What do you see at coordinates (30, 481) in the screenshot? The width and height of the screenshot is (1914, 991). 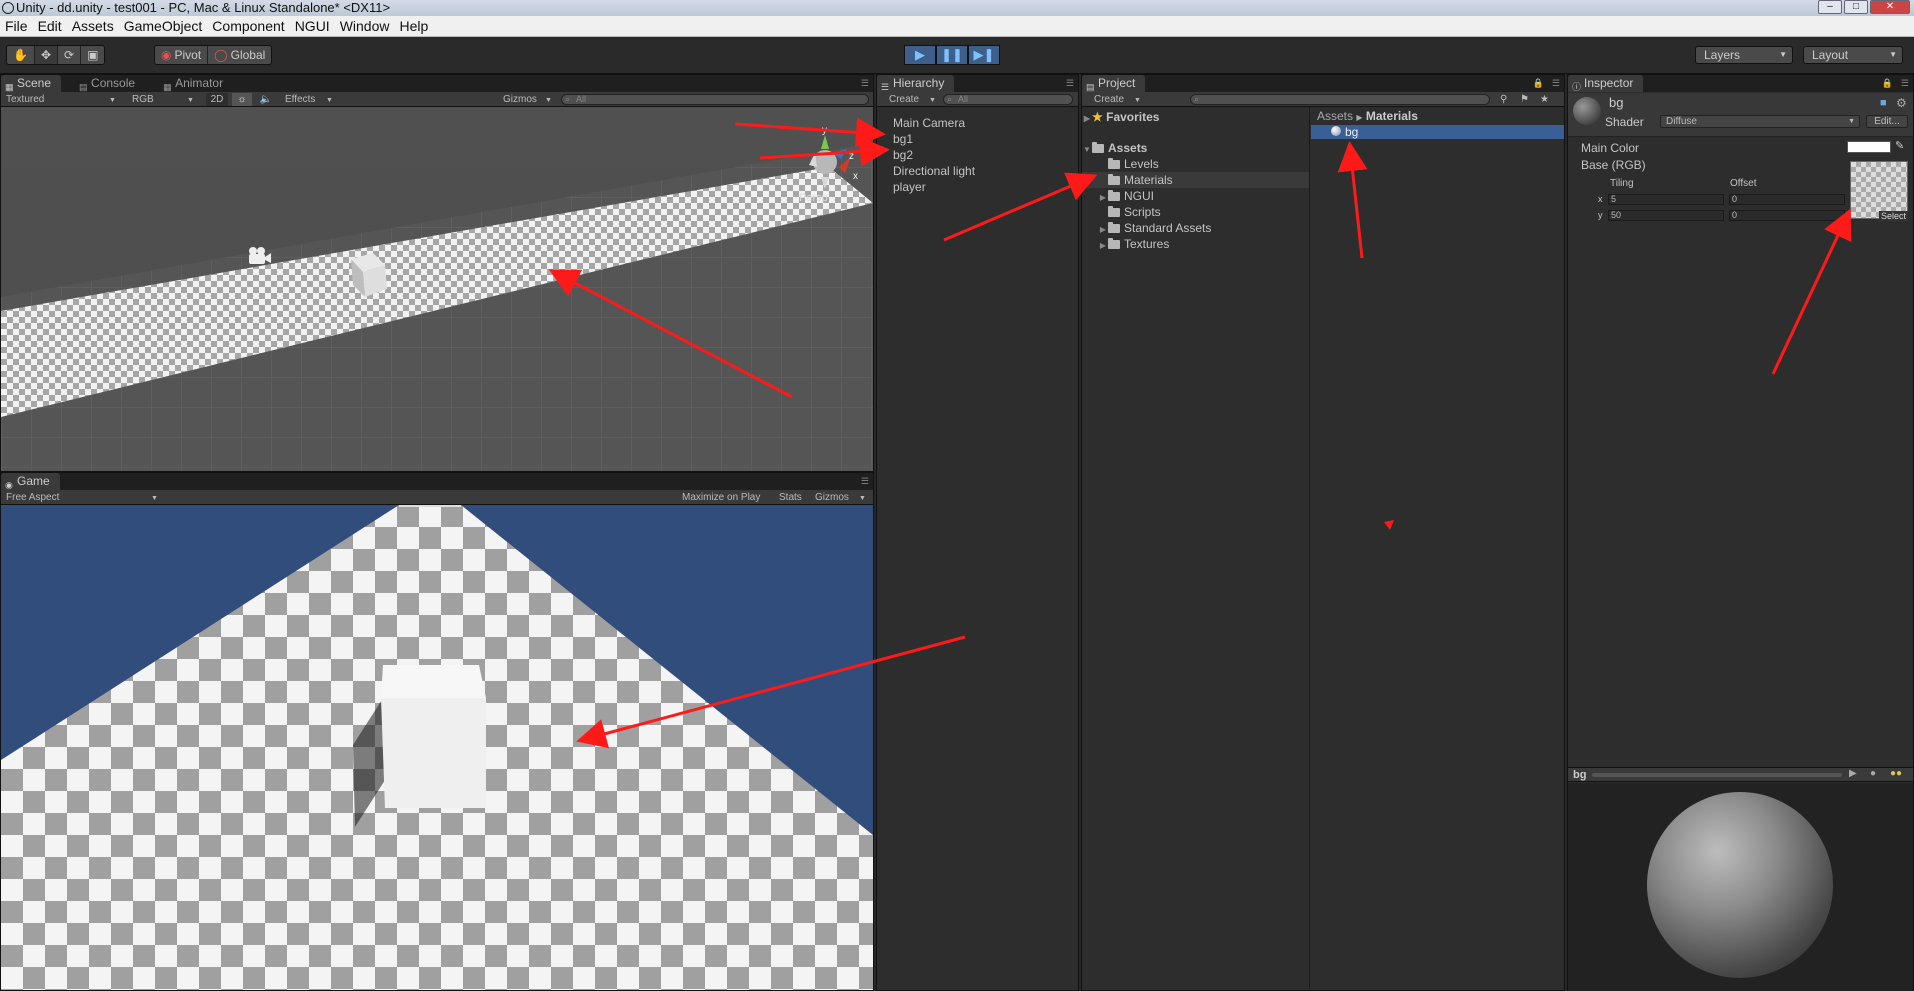 I see `tab-game: ◉ Game` at bounding box center [30, 481].